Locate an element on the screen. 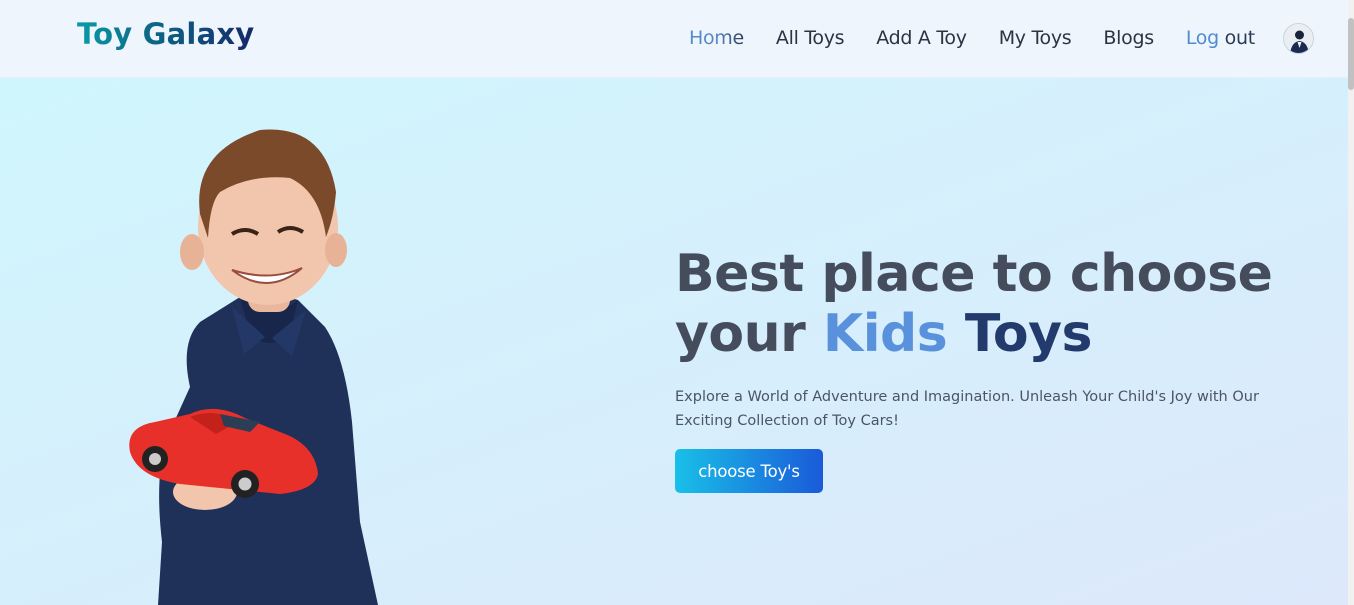  nav-add-a-toy: Add A Toy is located at coordinates (921, 38).